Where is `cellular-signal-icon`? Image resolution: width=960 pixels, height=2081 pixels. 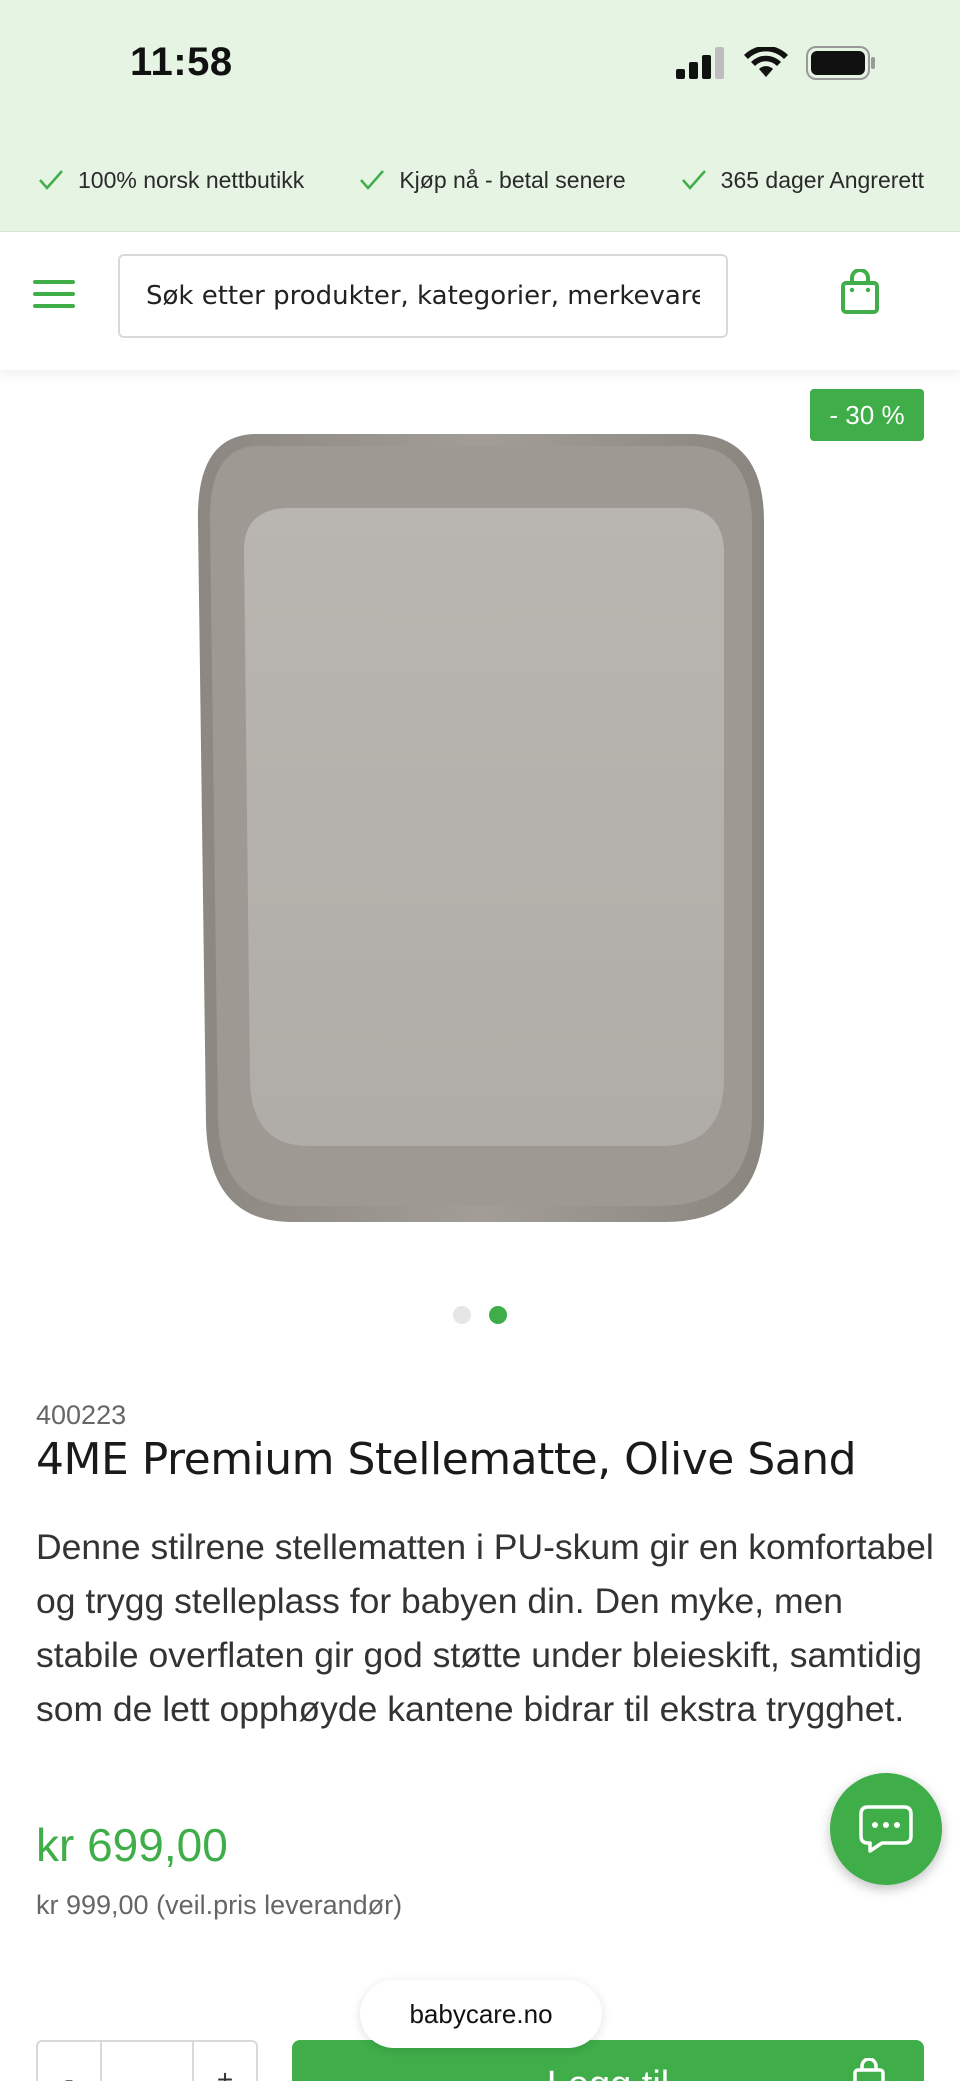
cellular-signal-icon is located at coordinates (700, 63).